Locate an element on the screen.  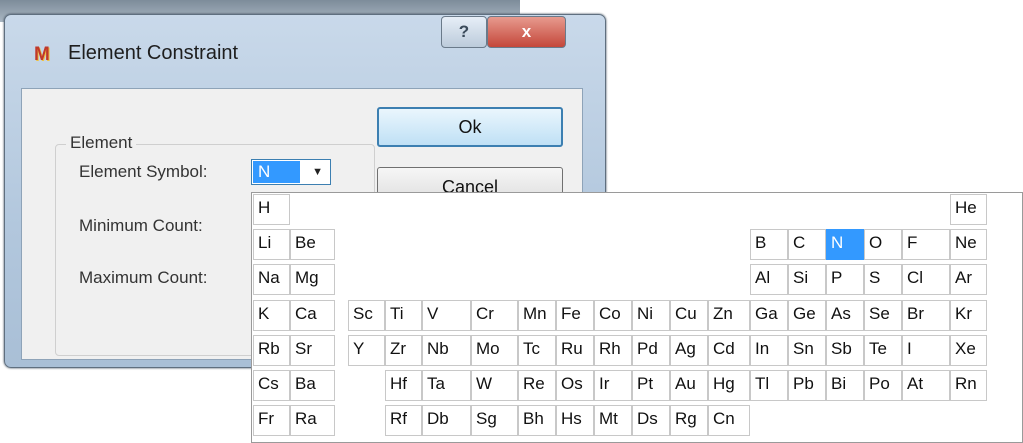
element-cell-ga: Ga is located at coordinates (769, 315).